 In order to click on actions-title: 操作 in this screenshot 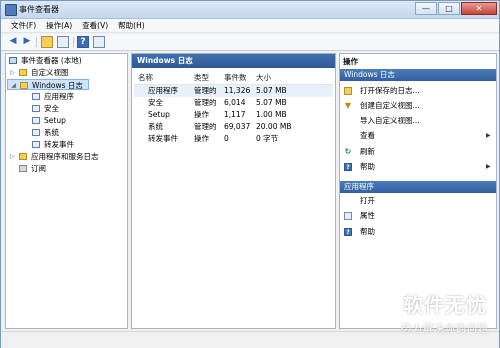, I will do `click(350, 61)`.